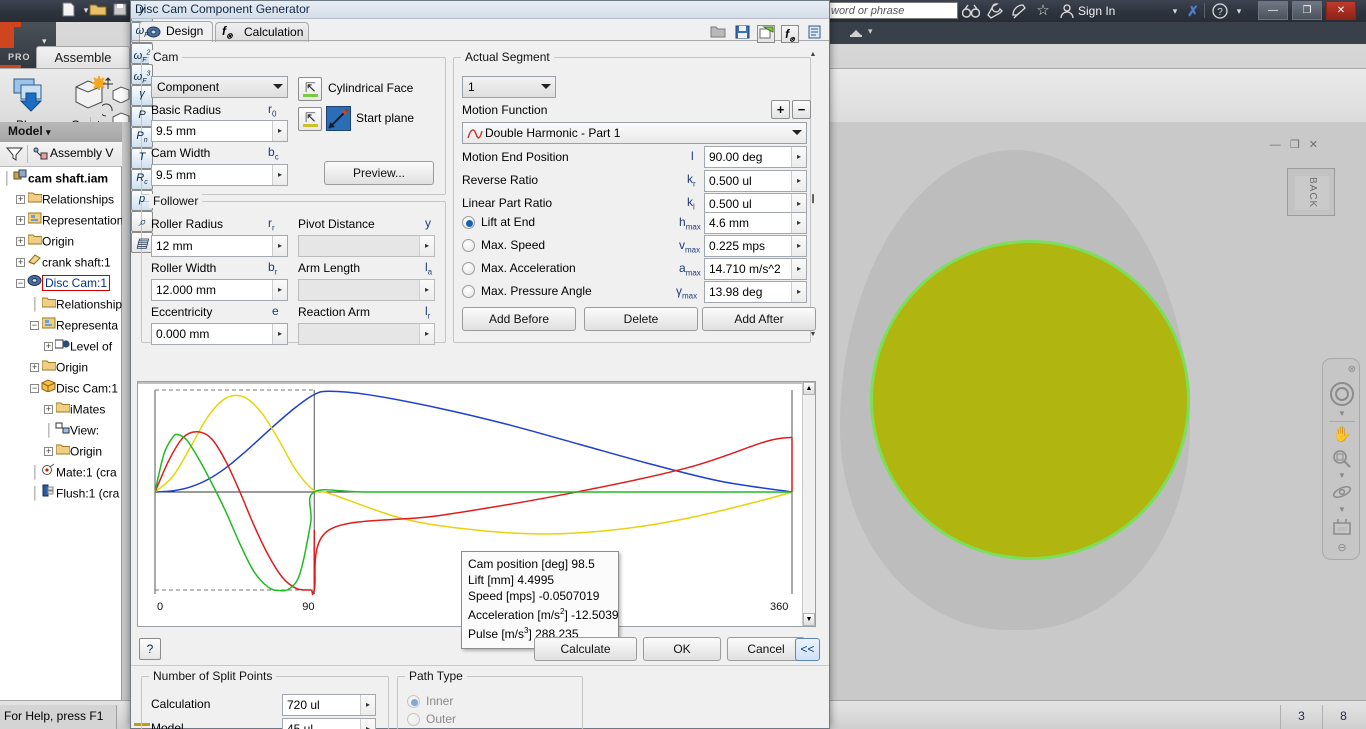 This screenshot has width=1366, height=729. Describe the element at coordinates (413, 719) in the screenshot. I see `radio-path-outer` at that location.